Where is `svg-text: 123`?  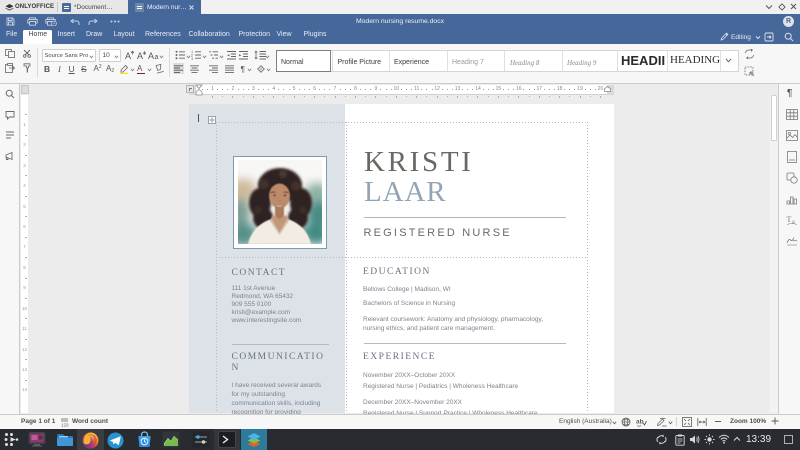 svg-text: 123 is located at coordinates (65, 424).